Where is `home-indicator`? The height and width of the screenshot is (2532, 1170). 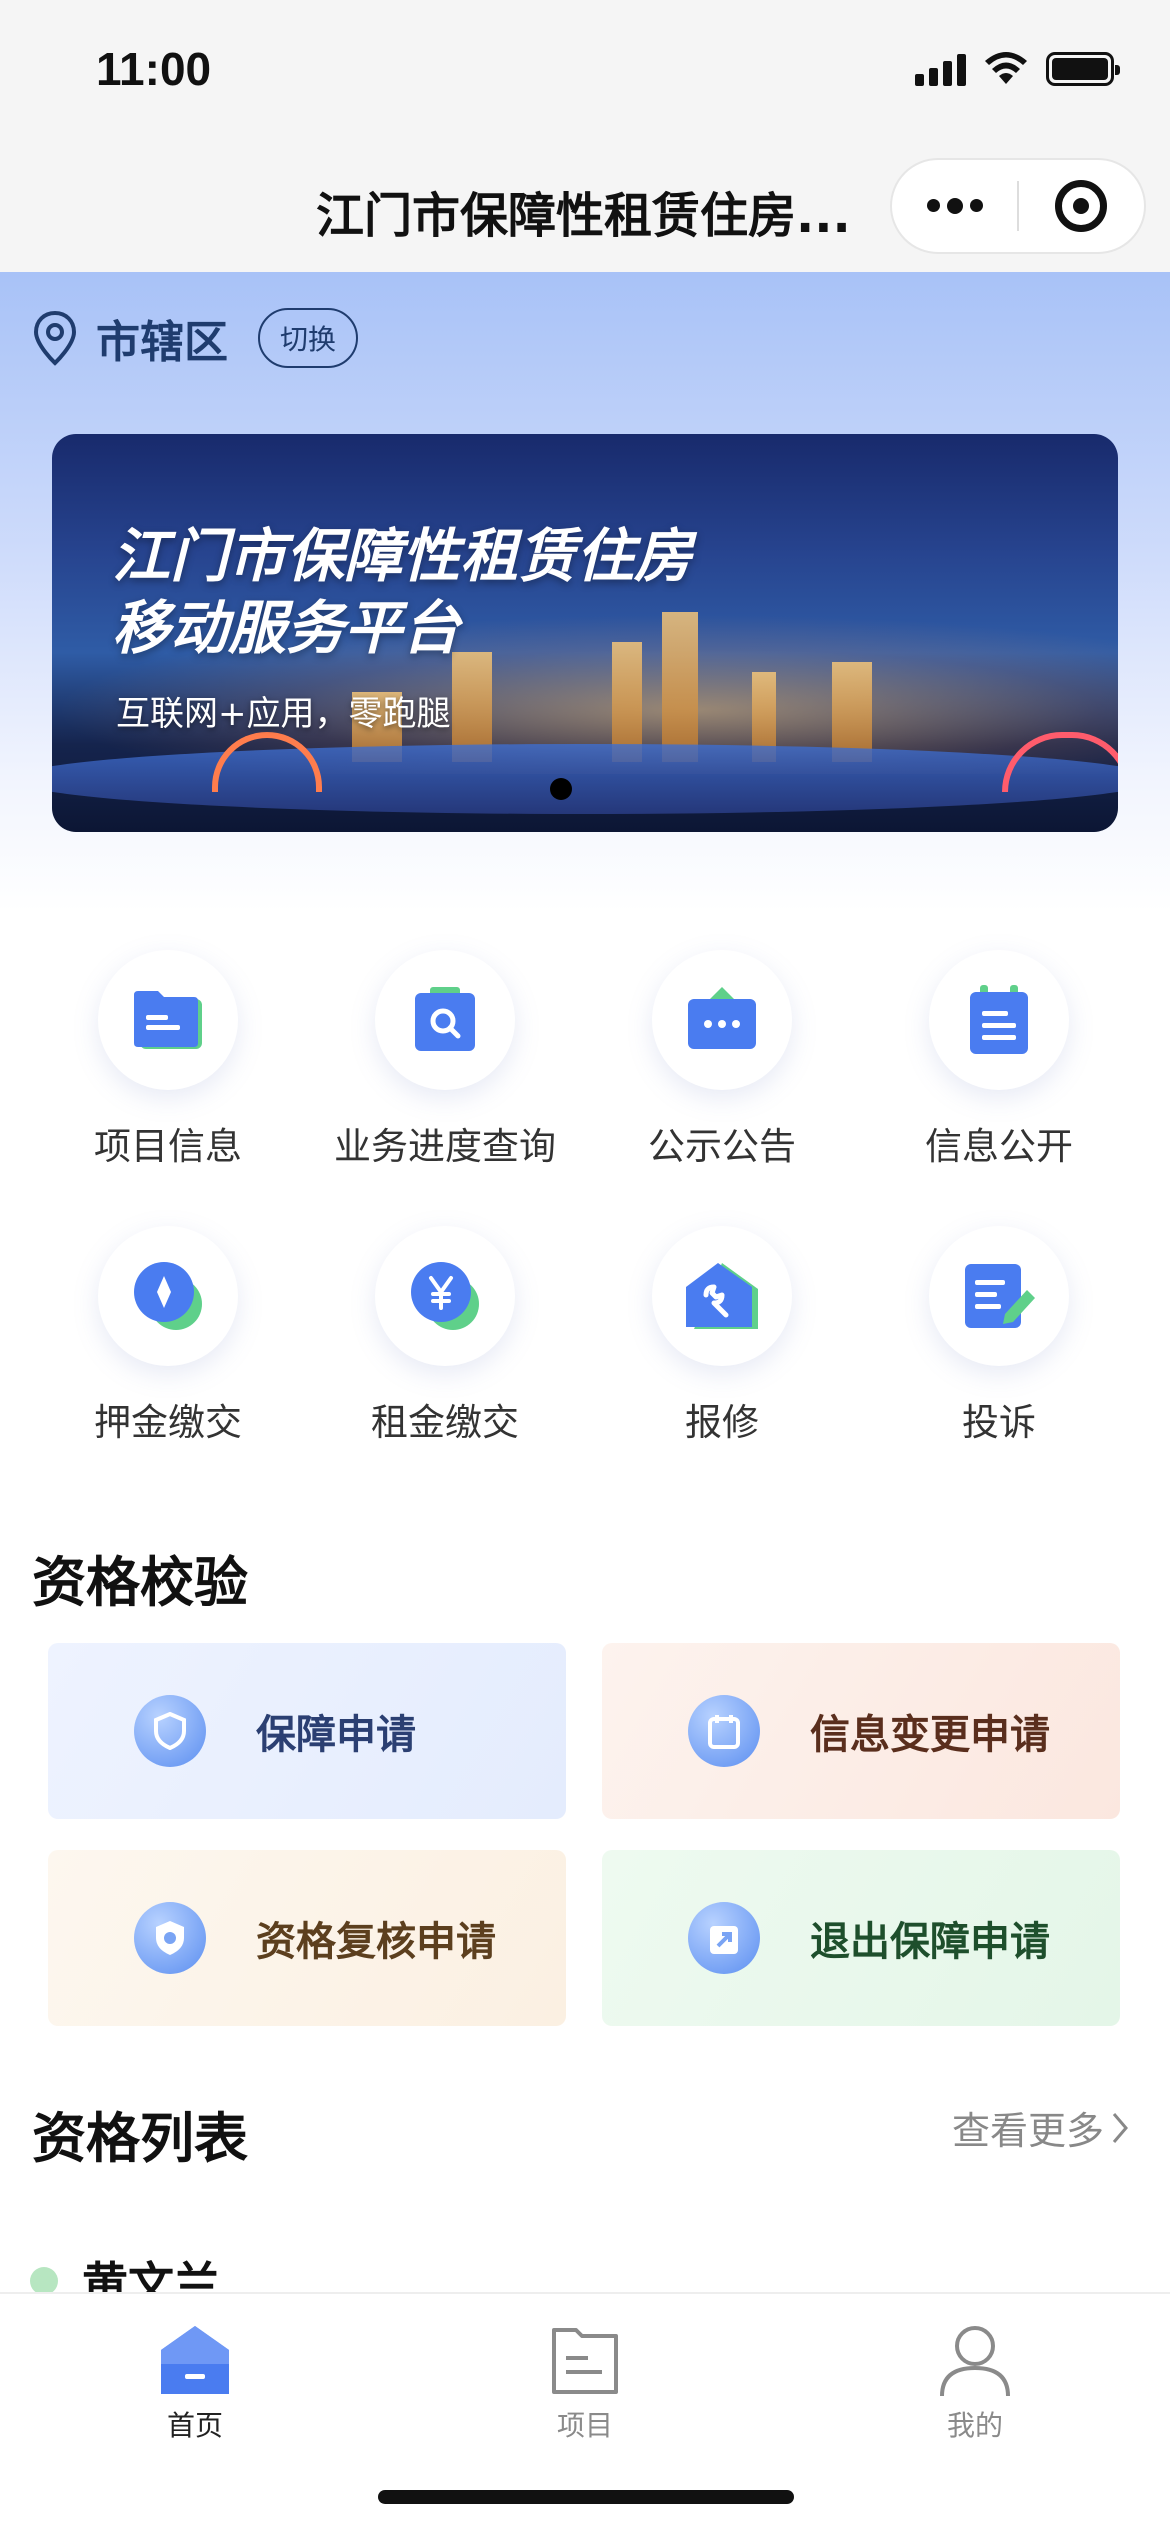 home-indicator is located at coordinates (586, 2497).